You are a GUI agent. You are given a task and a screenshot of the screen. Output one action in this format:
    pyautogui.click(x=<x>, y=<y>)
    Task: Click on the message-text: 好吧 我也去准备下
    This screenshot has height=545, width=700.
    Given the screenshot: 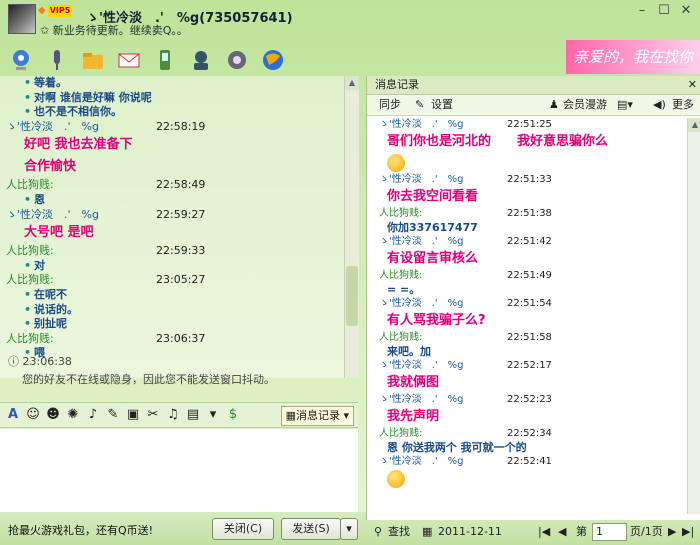 What is the action you would take?
    pyautogui.click(x=78, y=145)
    